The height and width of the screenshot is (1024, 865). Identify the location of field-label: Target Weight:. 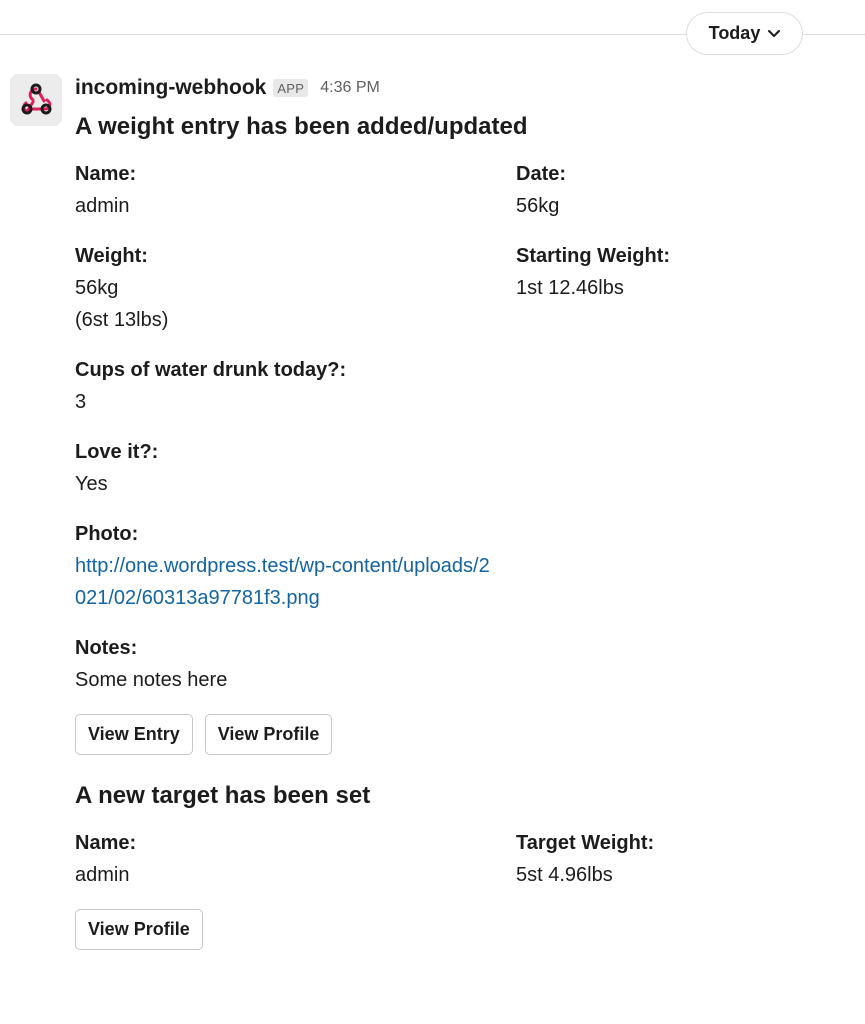
(585, 843).